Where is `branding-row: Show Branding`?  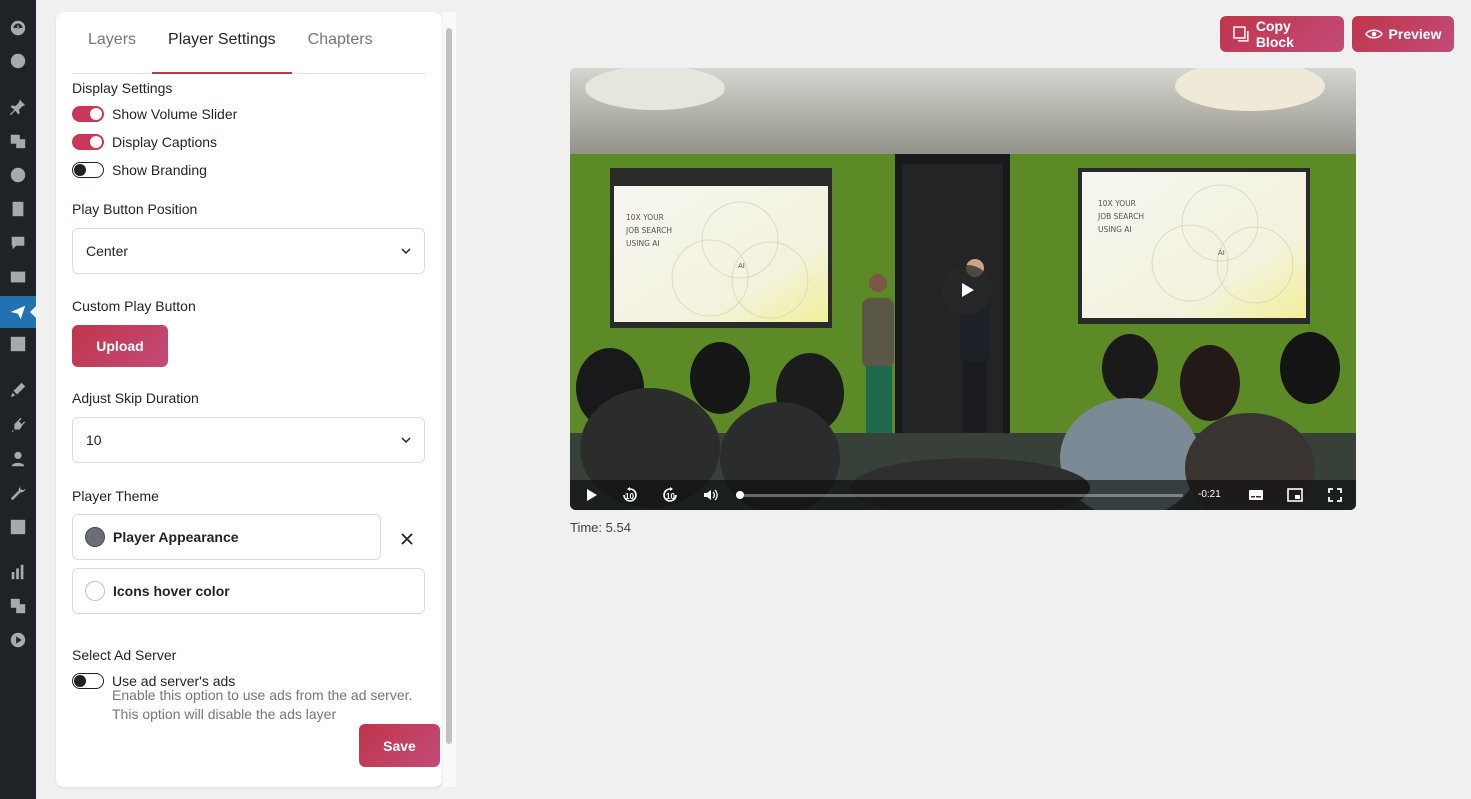
branding-row: Show Branding is located at coordinates (139, 170).